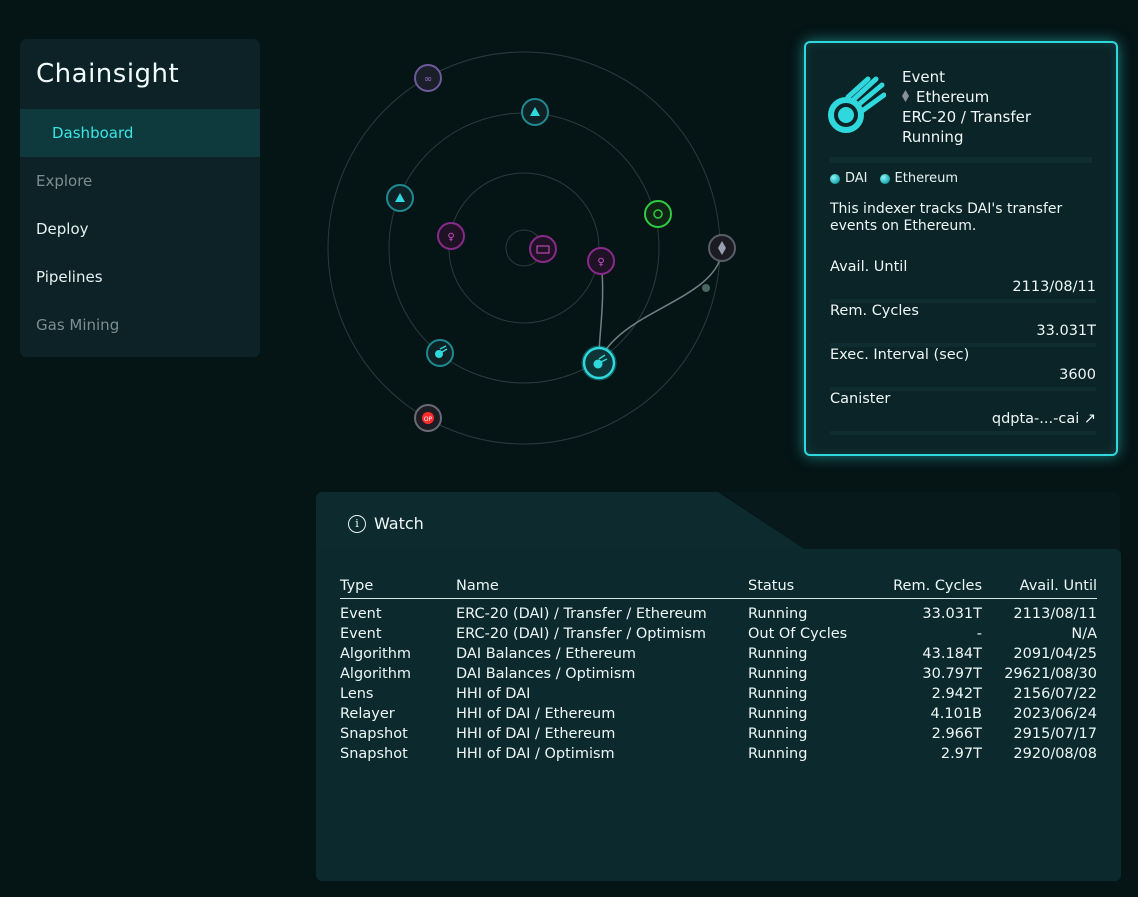  I want to click on tag-label: DAI, so click(856, 178).